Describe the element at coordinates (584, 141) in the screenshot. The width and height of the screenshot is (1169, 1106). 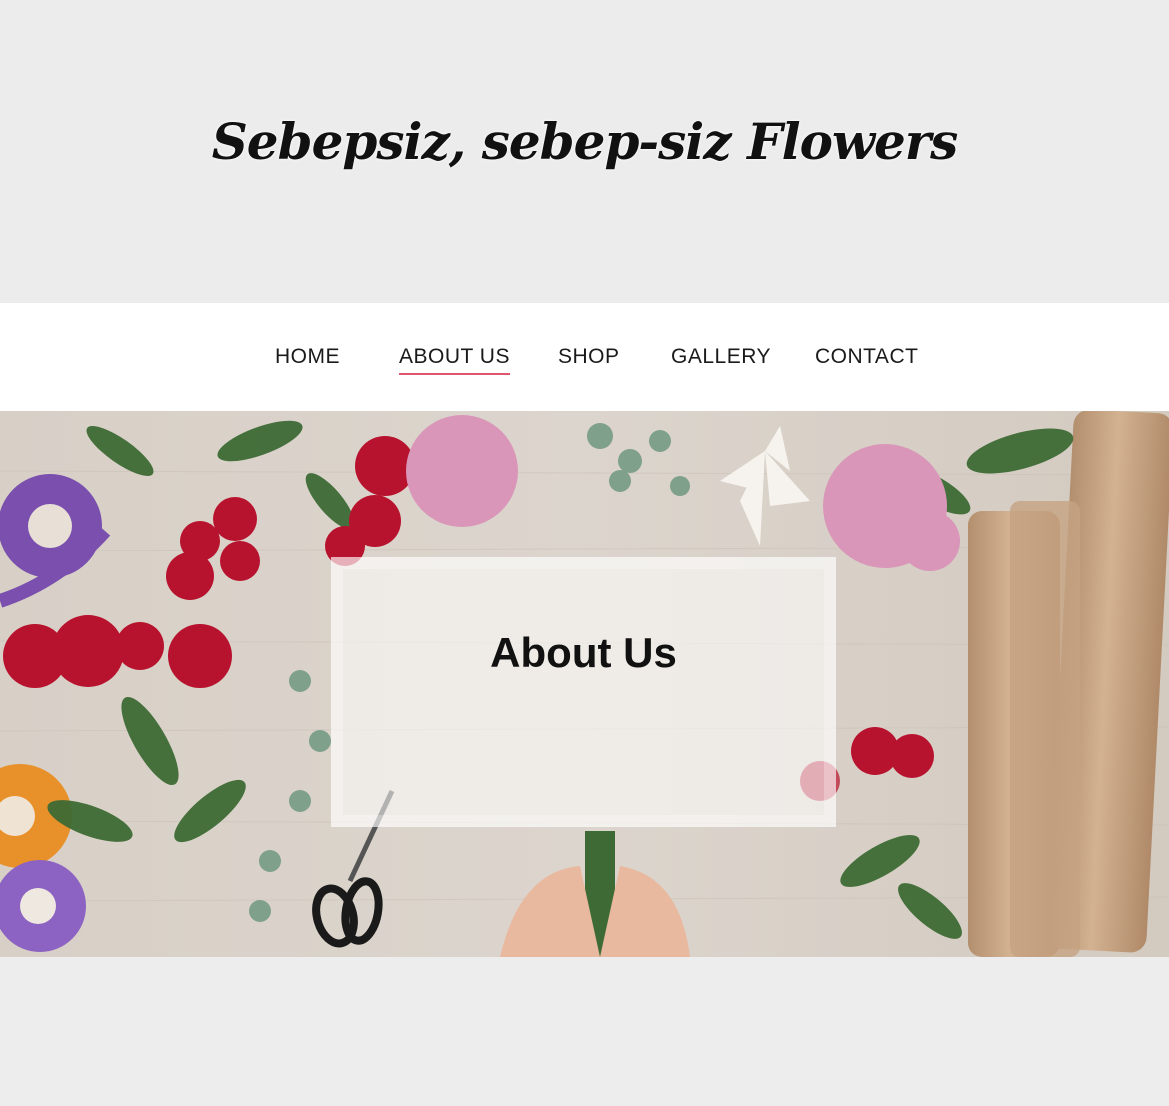
I see `site-title: Sebepsiz, sebep-siz Flowers` at that location.